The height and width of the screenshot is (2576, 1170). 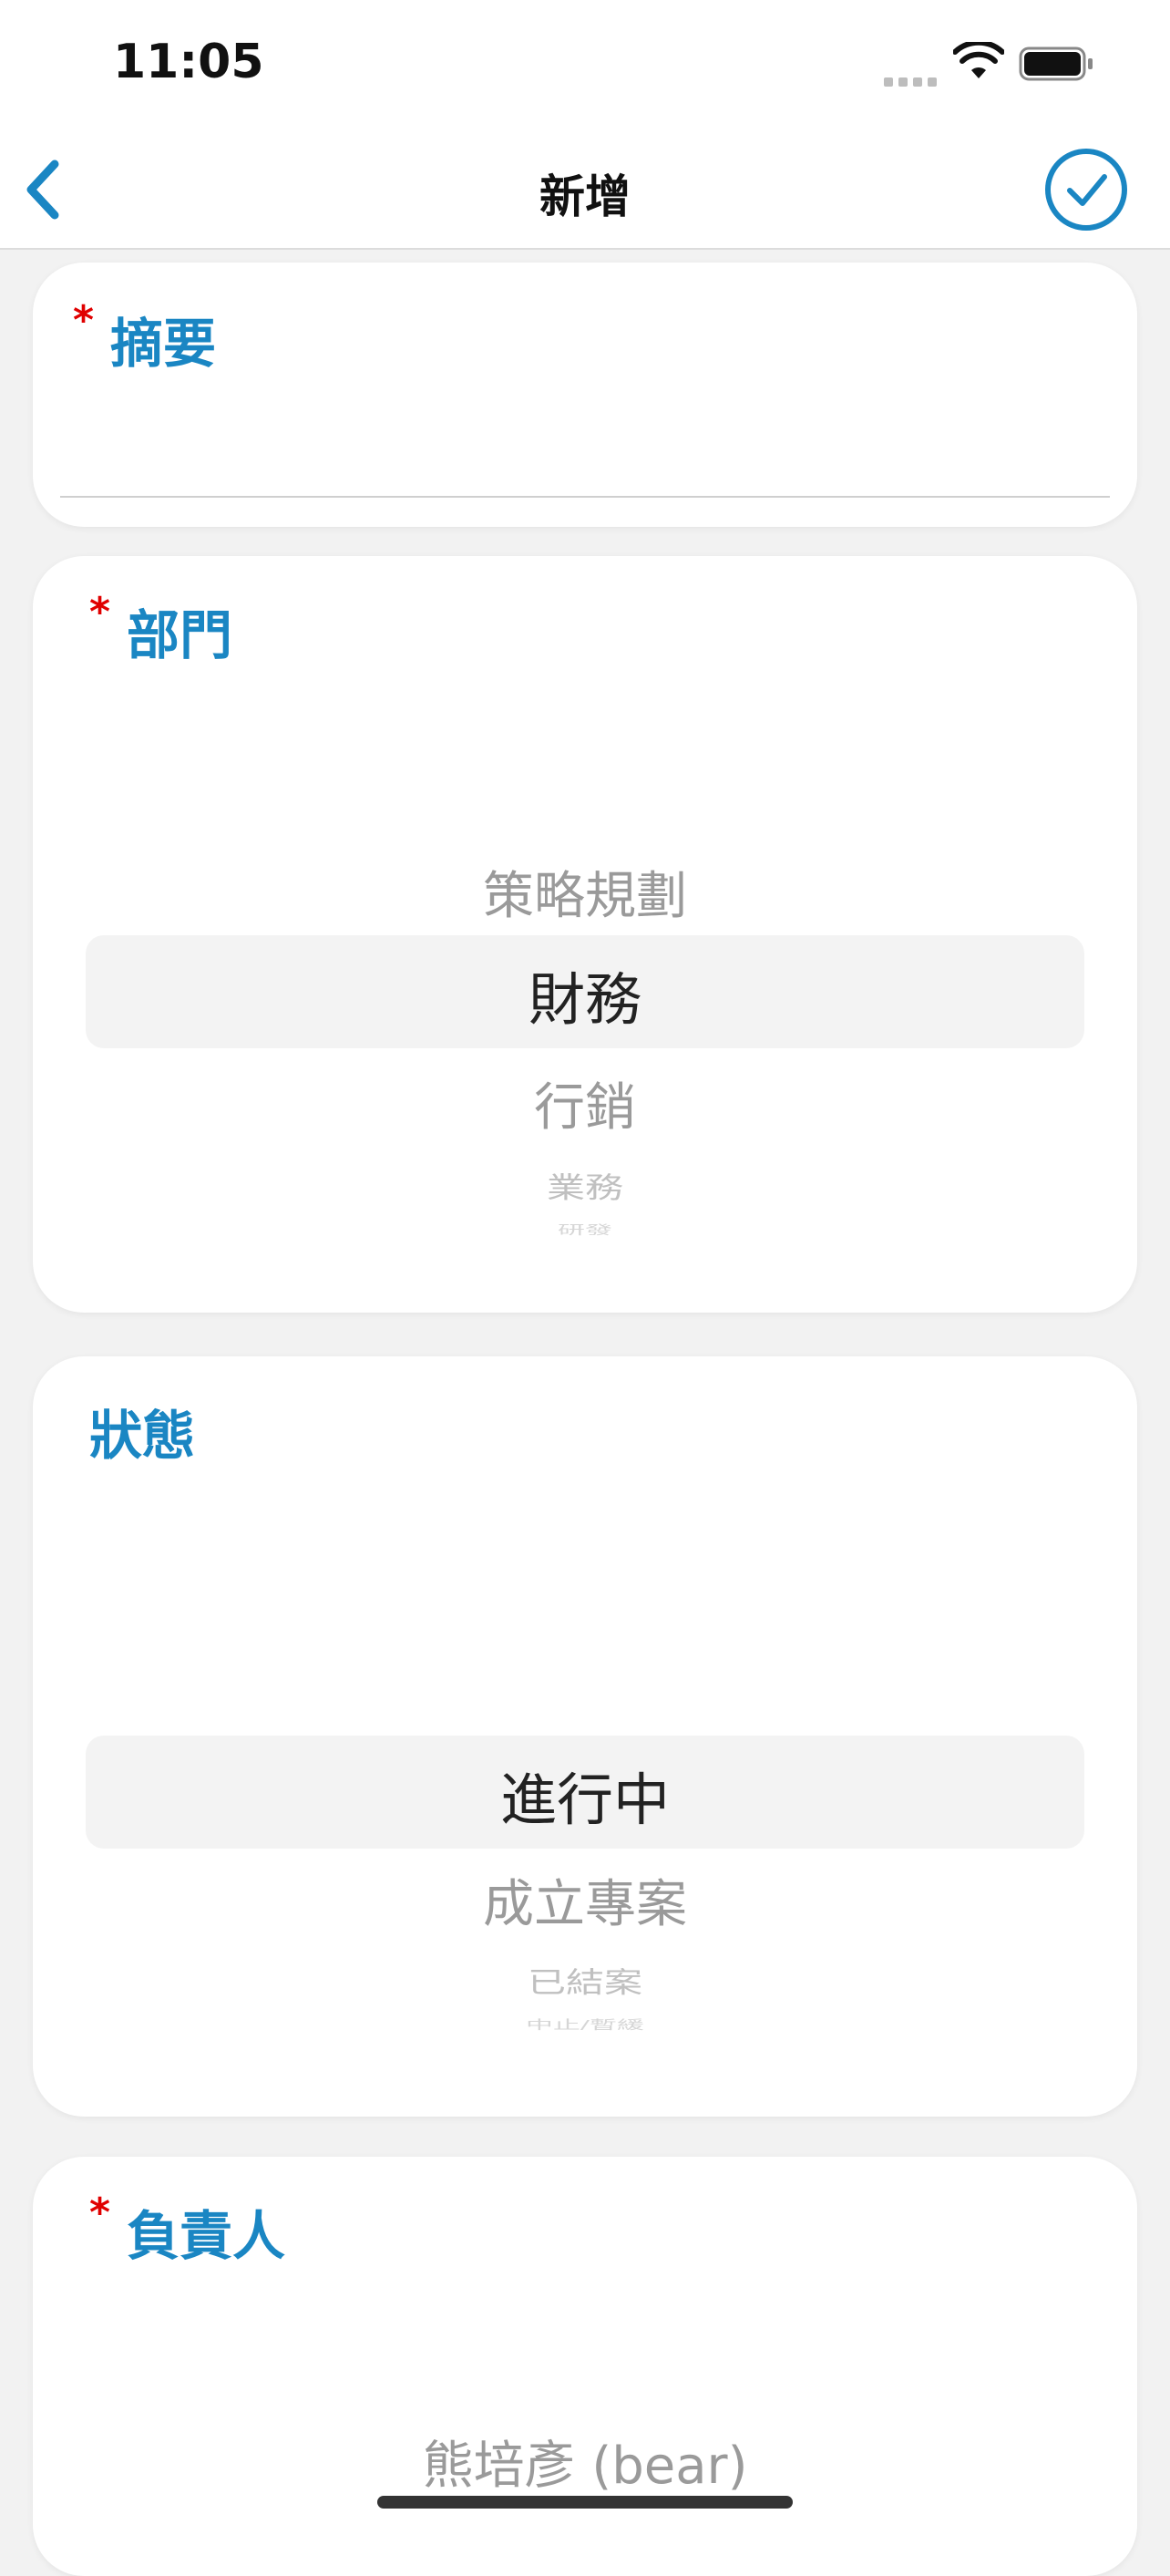 I want to click on department-label: * 部門, so click(x=161, y=628).